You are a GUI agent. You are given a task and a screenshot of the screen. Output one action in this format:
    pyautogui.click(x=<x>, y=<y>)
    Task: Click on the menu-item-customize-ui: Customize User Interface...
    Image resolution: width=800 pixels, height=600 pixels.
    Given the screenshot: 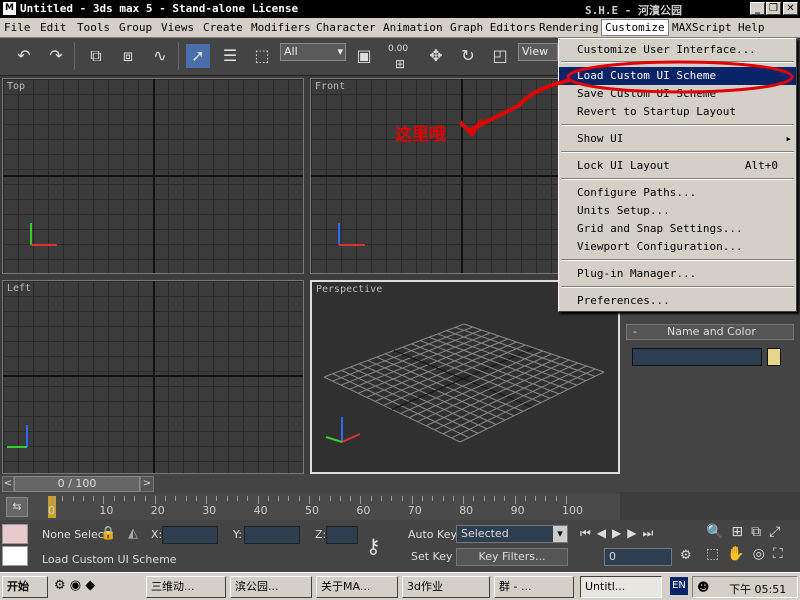 What is the action you would take?
    pyautogui.click(x=677, y=50)
    